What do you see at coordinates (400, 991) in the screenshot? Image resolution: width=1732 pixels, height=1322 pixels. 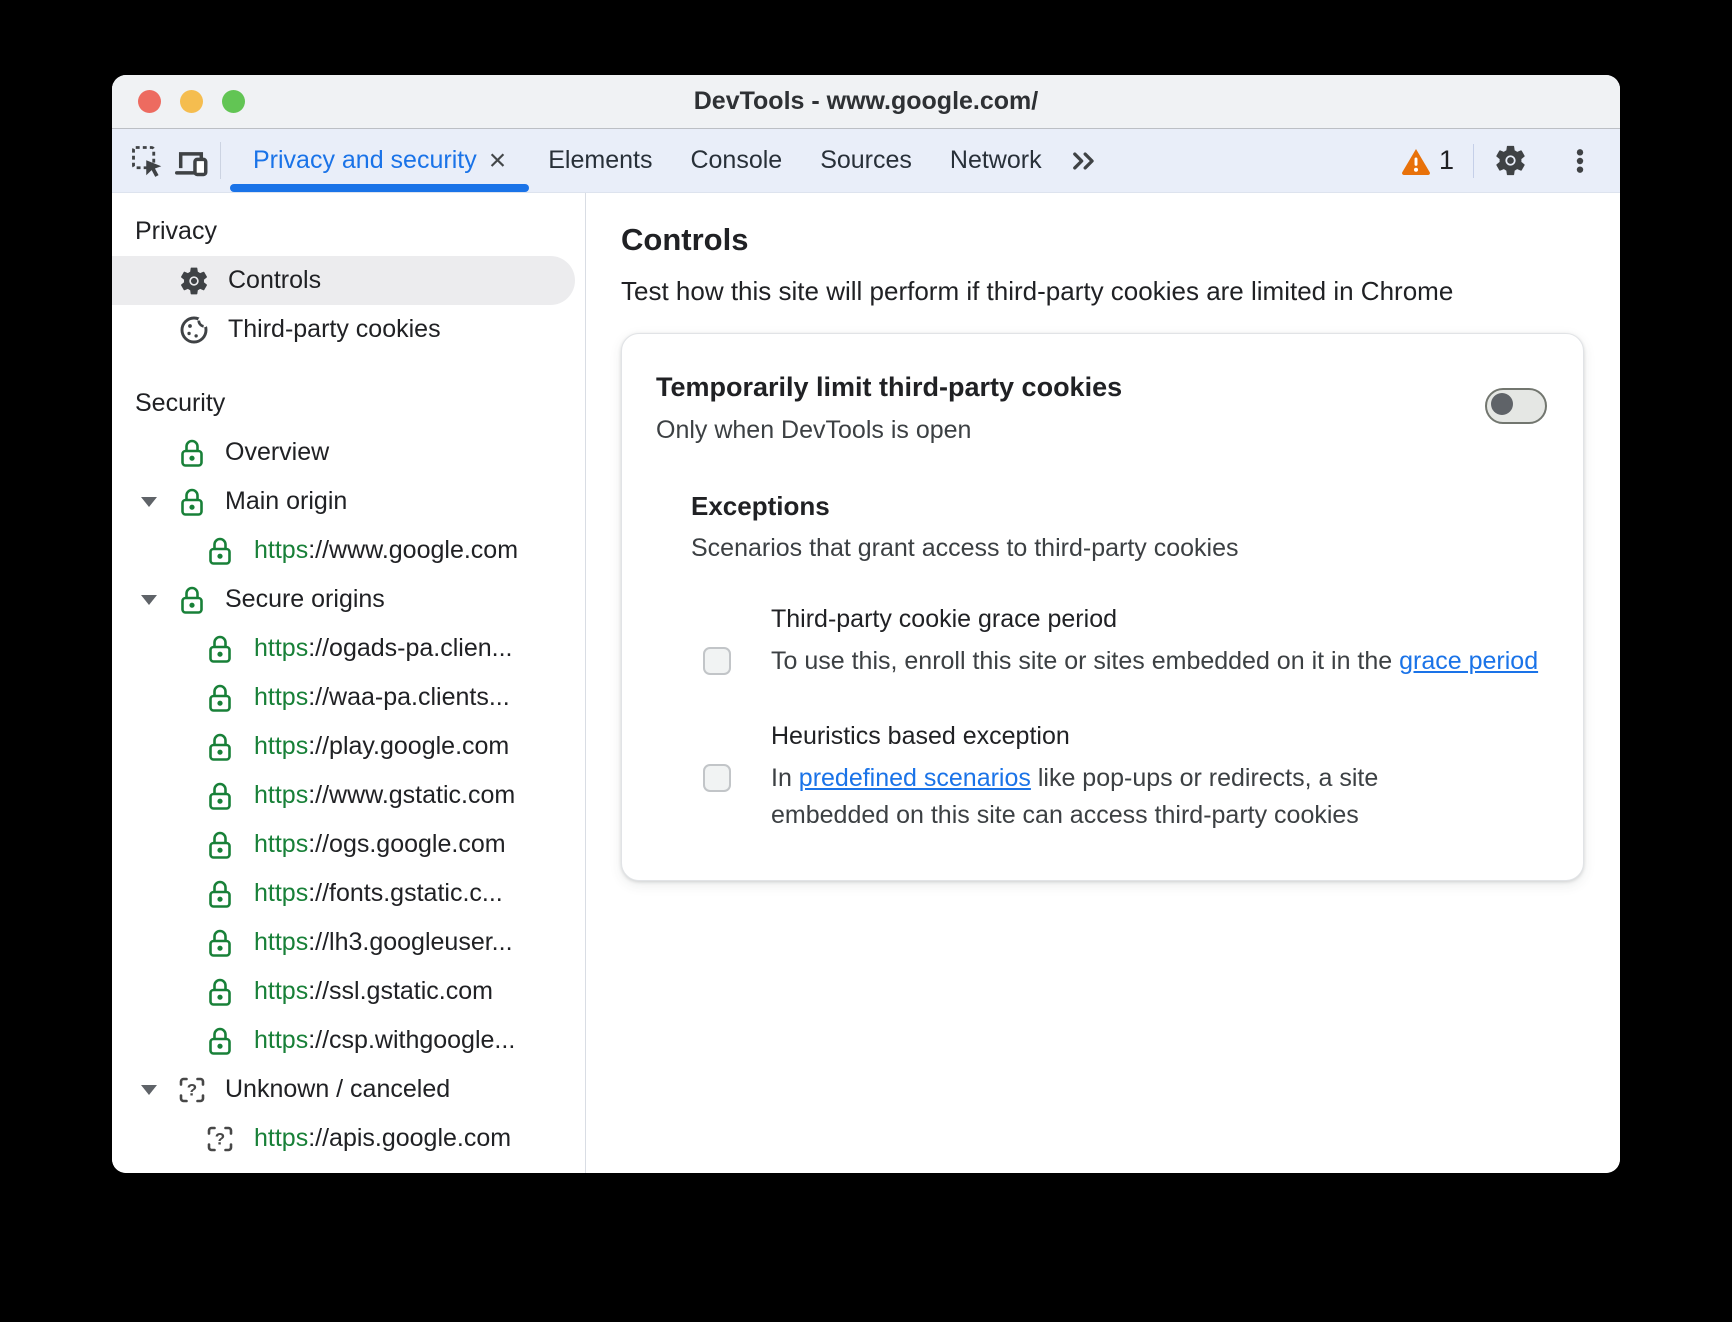 I see `origin-host: ://ssl.gstatic.com` at bounding box center [400, 991].